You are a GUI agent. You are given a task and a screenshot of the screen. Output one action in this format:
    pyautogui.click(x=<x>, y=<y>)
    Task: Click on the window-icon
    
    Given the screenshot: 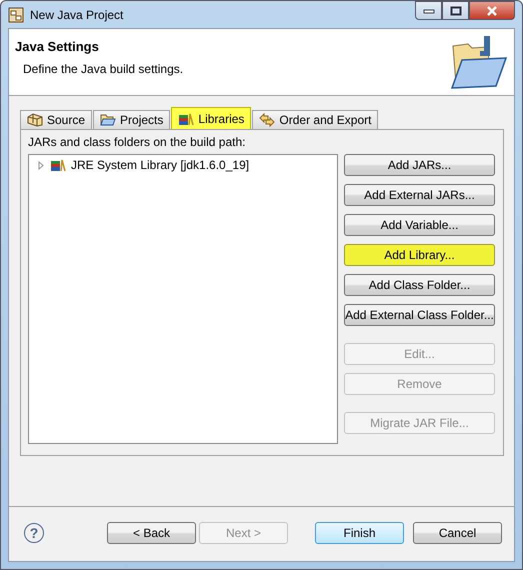 What is the action you would take?
    pyautogui.click(x=16, y=14)
    